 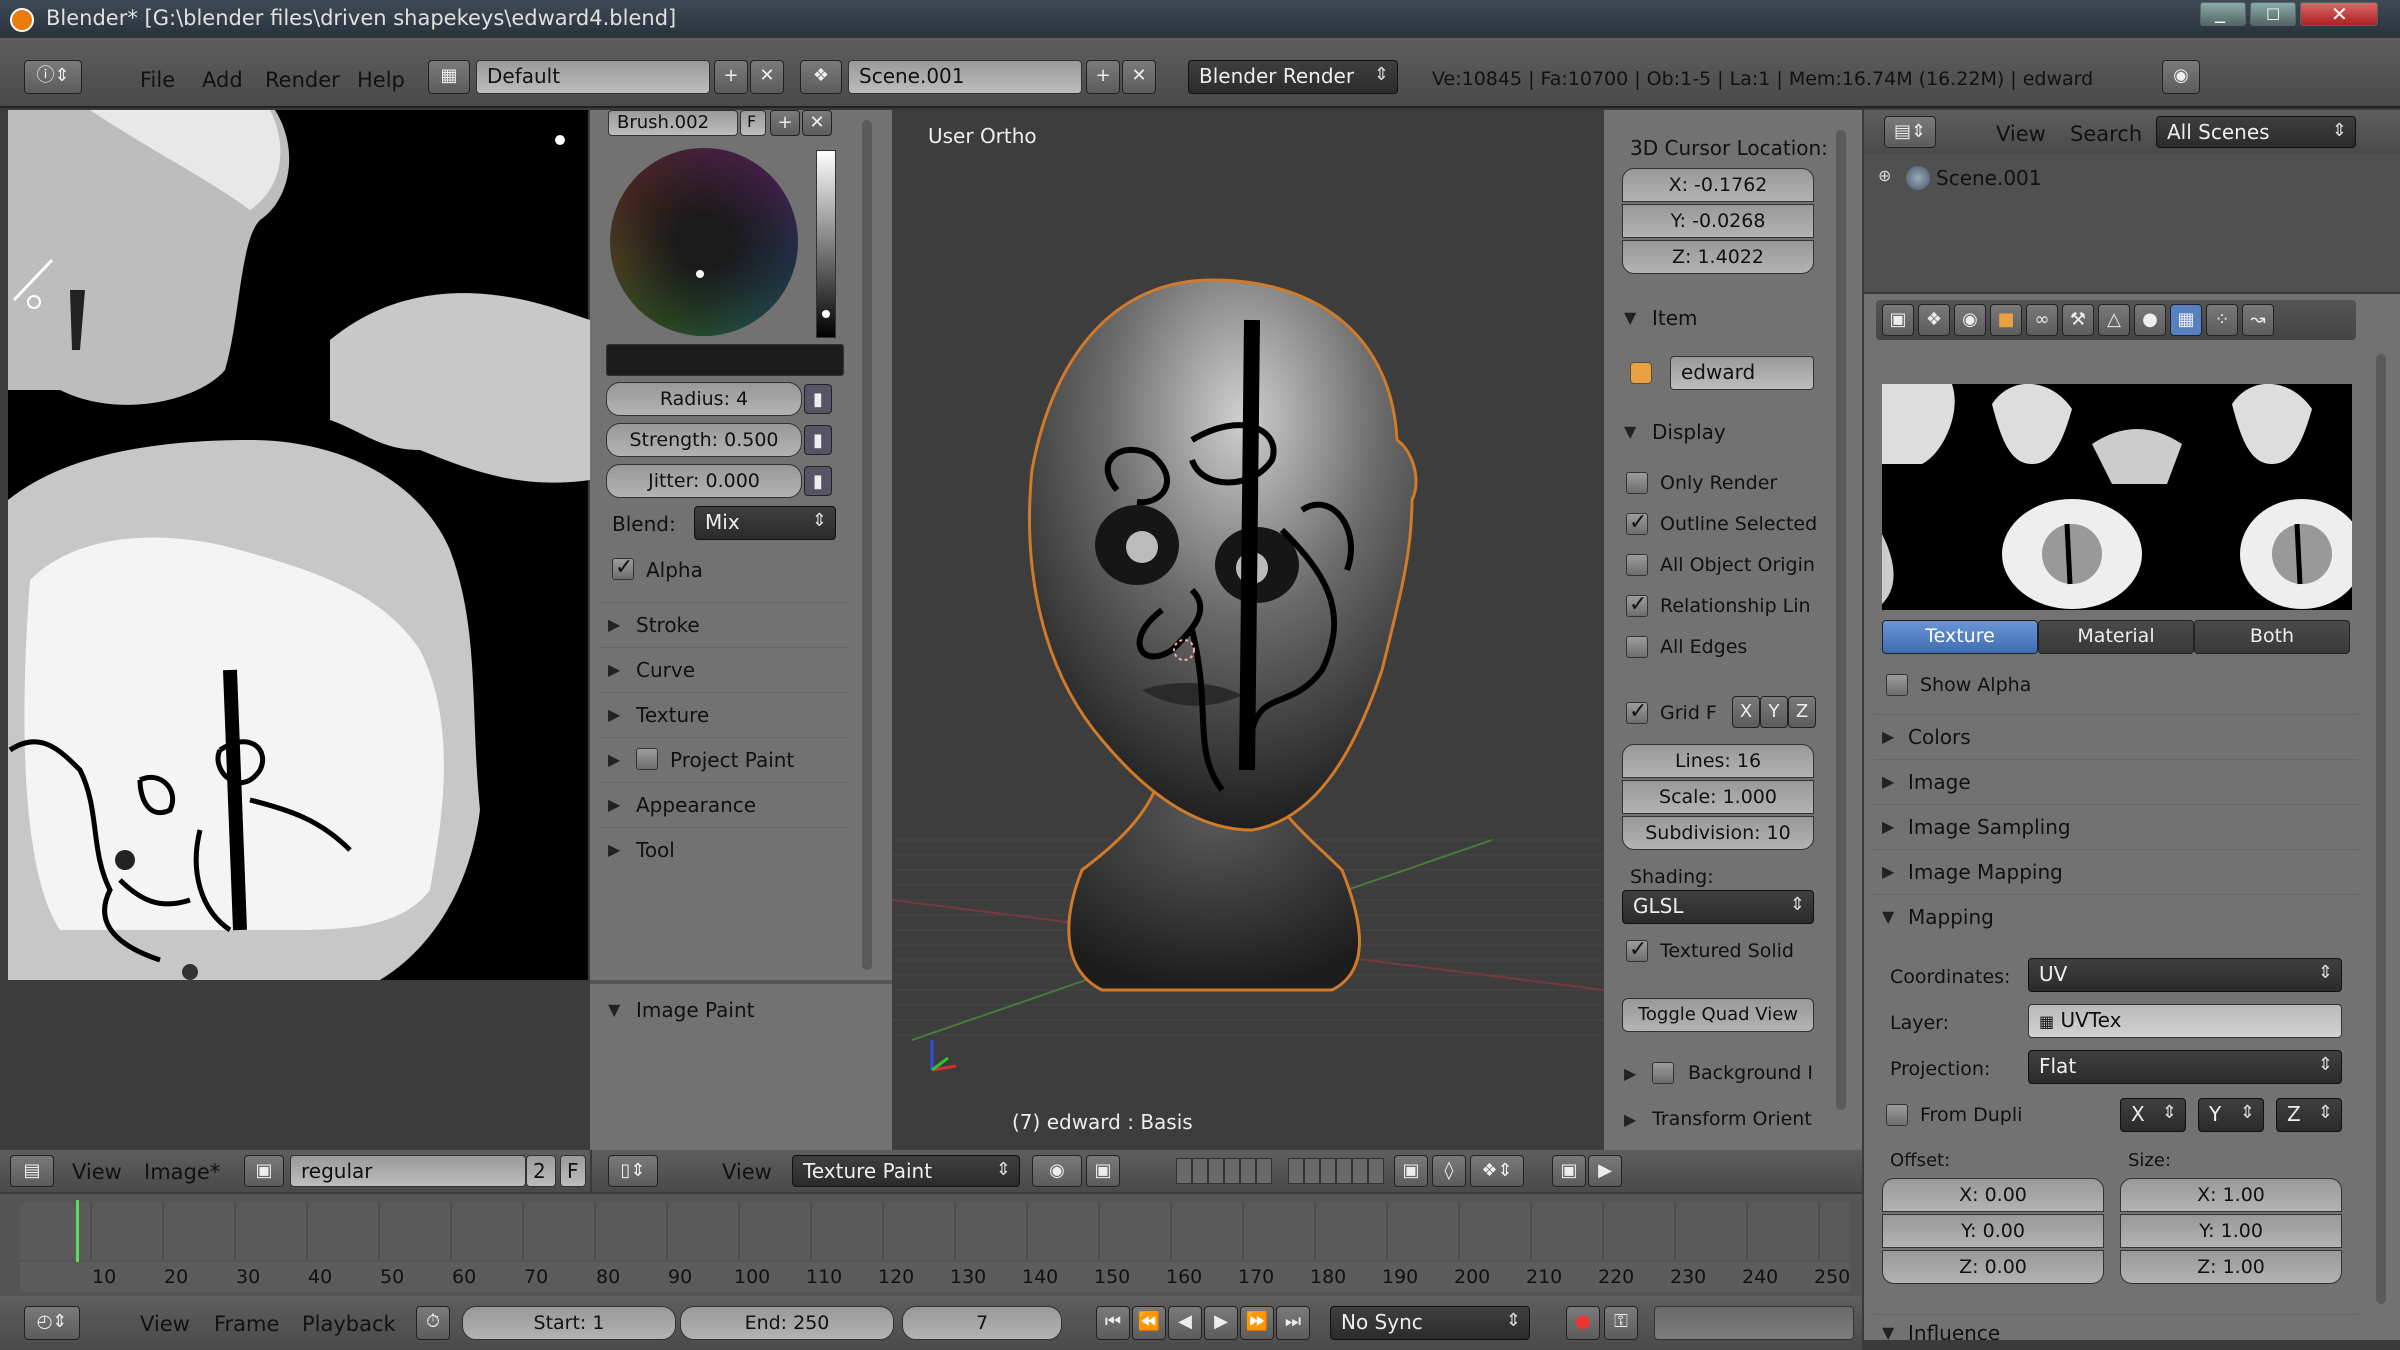 What do you see at coordinates (1605, 1171) in the screenshot?
I see `camera-view-button: ▶` at bounding box center [1605, 1171].